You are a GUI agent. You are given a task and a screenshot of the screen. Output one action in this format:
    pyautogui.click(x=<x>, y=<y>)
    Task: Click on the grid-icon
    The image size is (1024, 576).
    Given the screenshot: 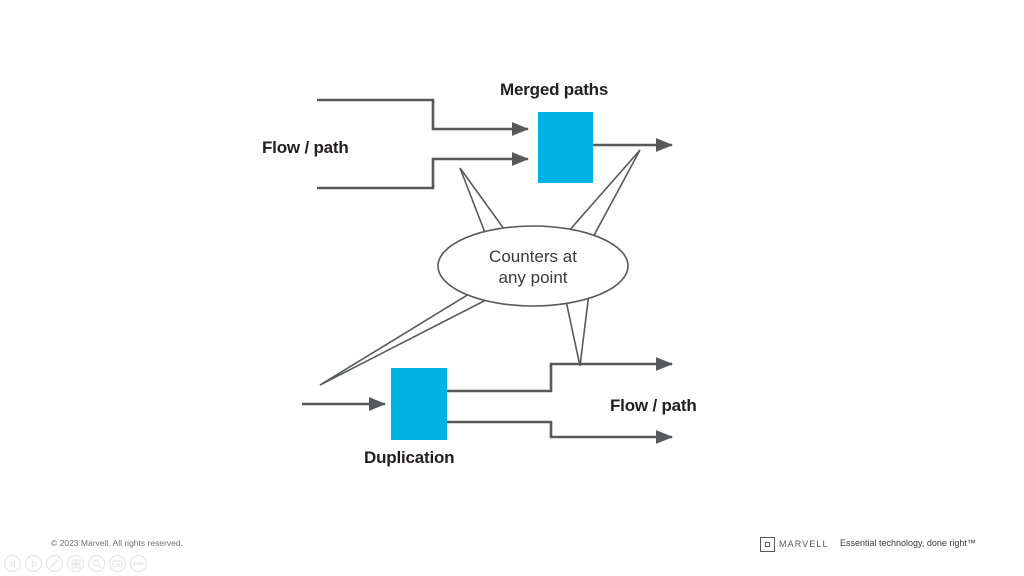 What is the action you would take?
    pyautogui.click(x=75, y=563)
    